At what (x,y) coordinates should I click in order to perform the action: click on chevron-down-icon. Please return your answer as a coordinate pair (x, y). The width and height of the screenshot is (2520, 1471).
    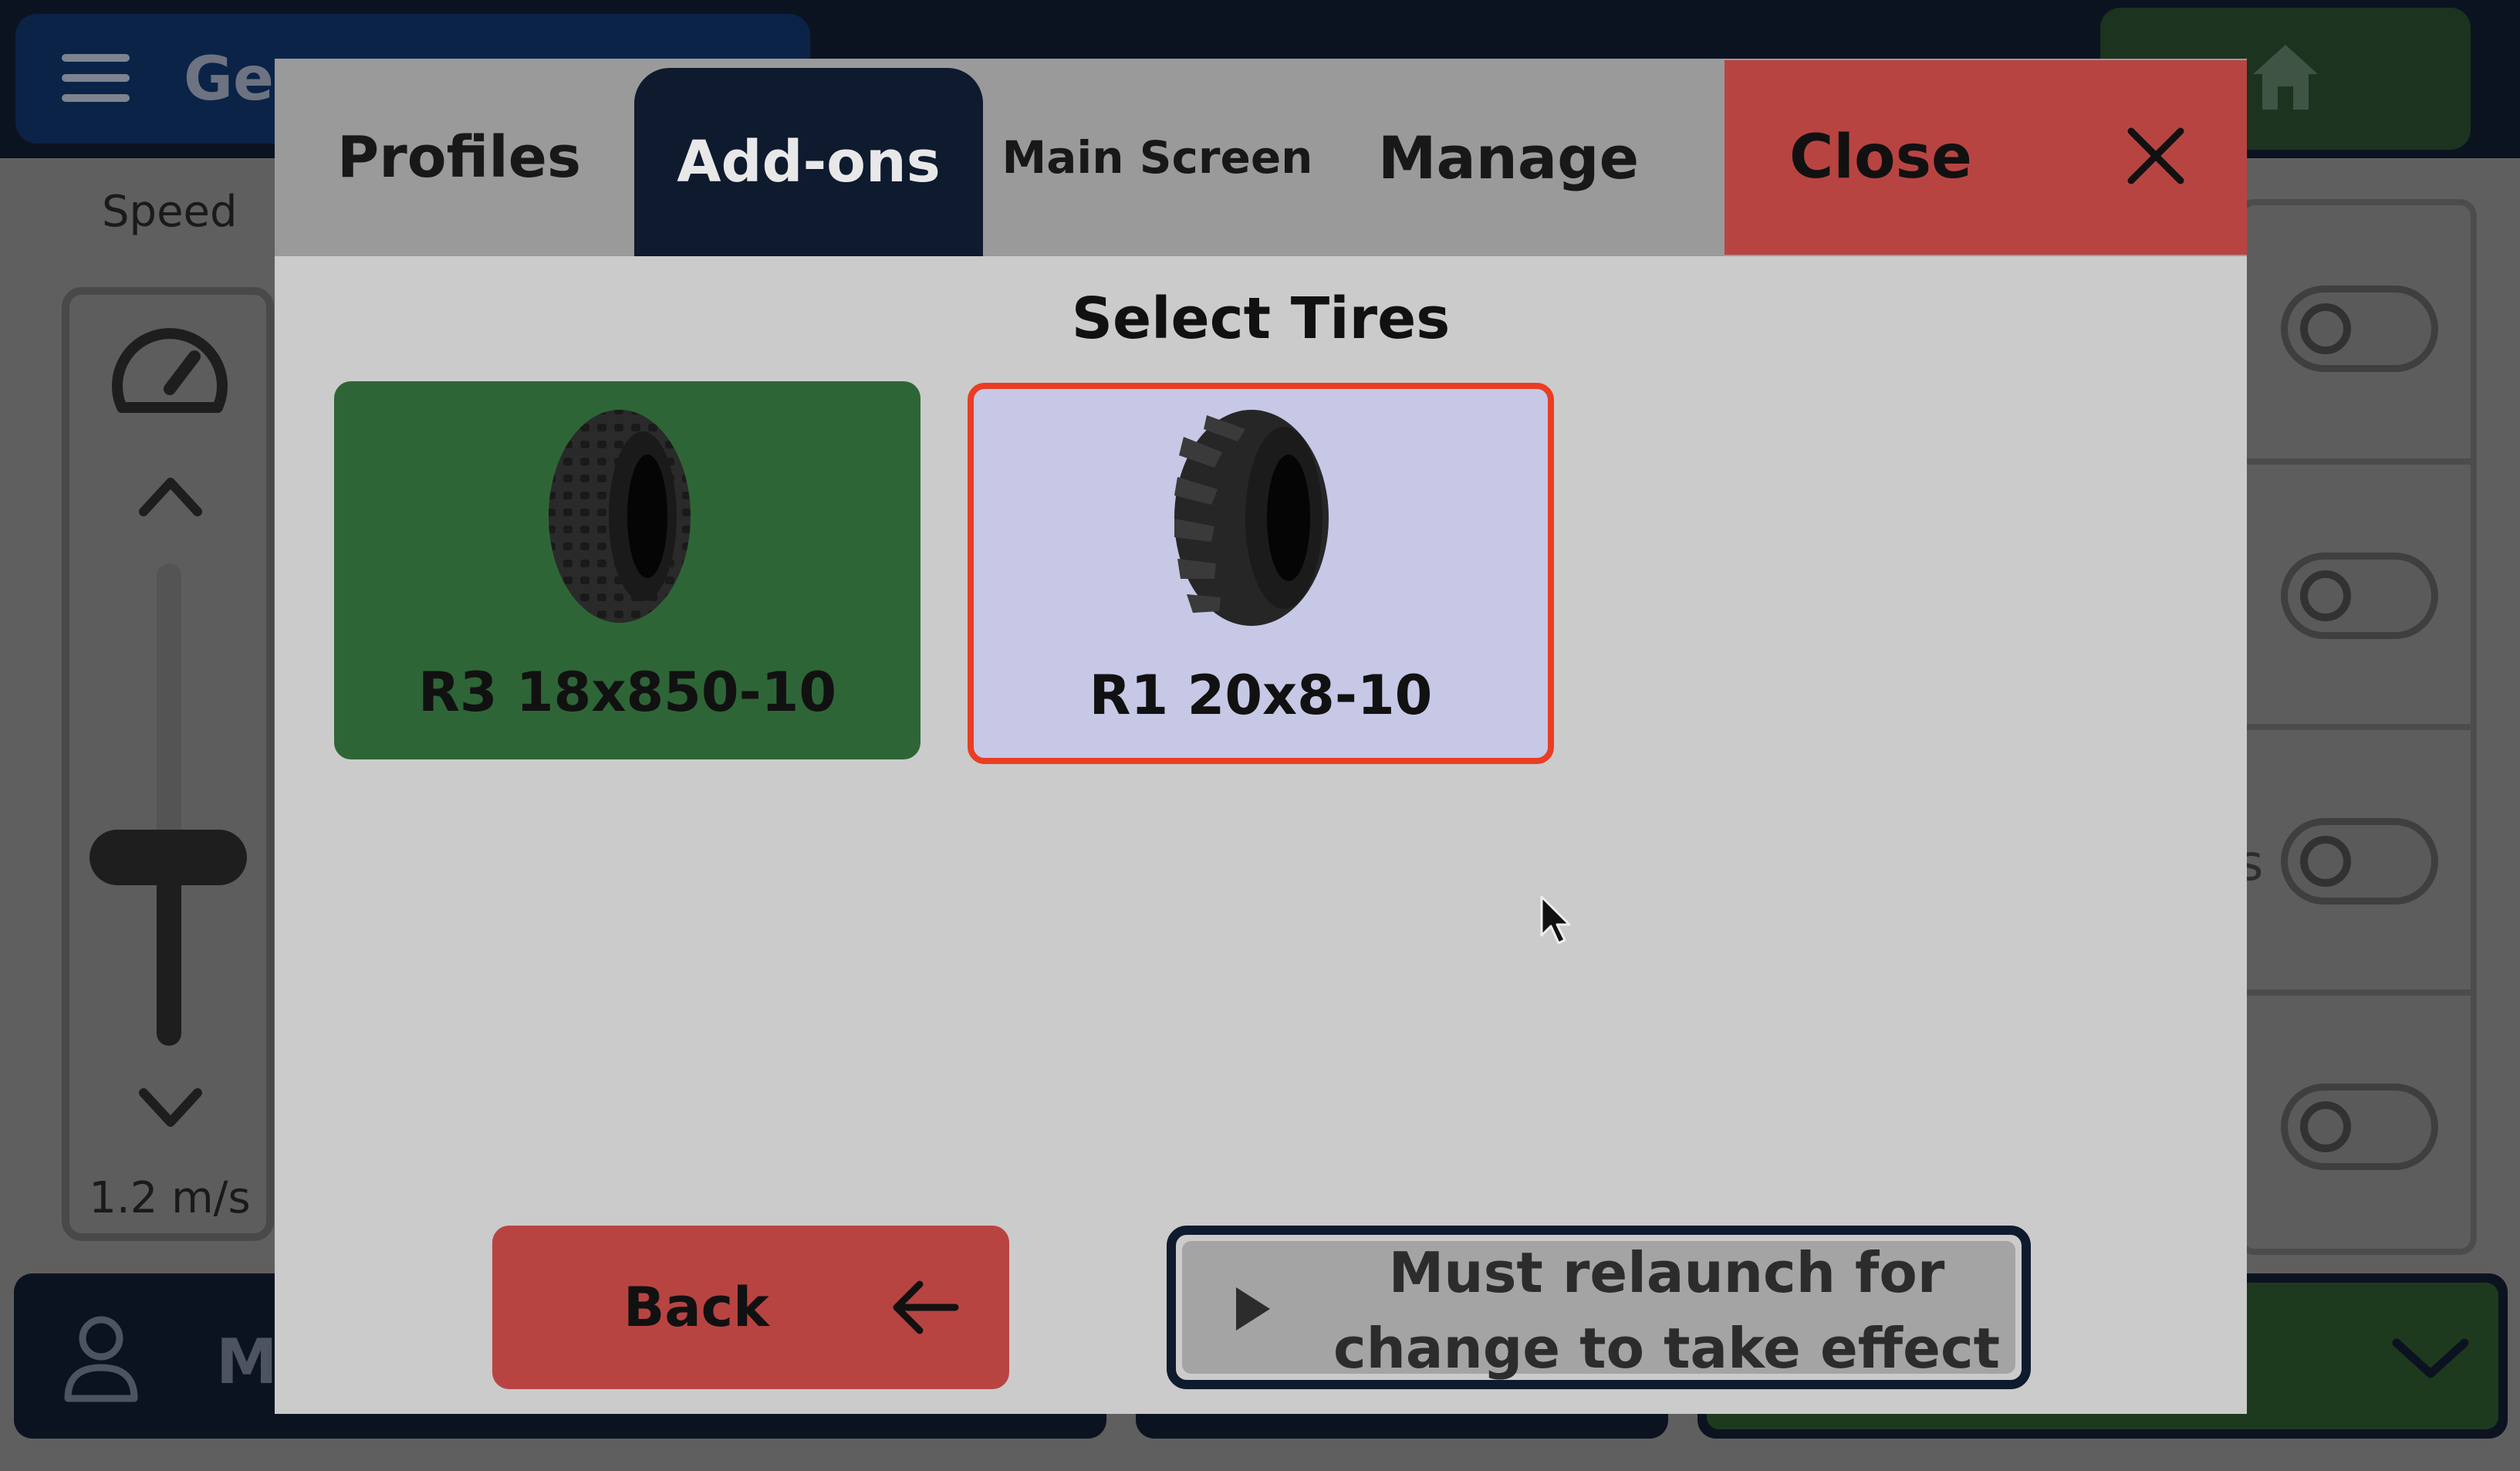
    Looking at the image, I should click on (2430, 1358).